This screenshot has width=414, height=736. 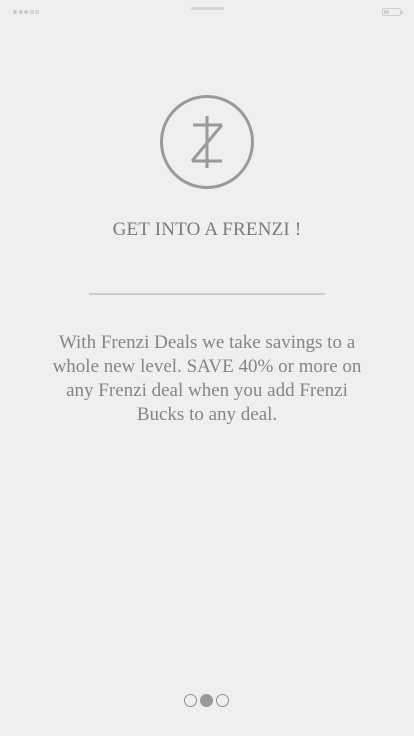 What do you see at coordinates (392, 12) in the screenshot?
I see `battery-low-icon` at bounding box center [392, 12].